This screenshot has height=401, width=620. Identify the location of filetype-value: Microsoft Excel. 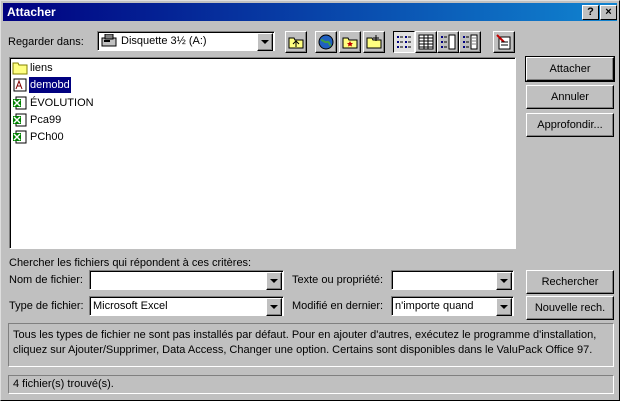
(130, 306).